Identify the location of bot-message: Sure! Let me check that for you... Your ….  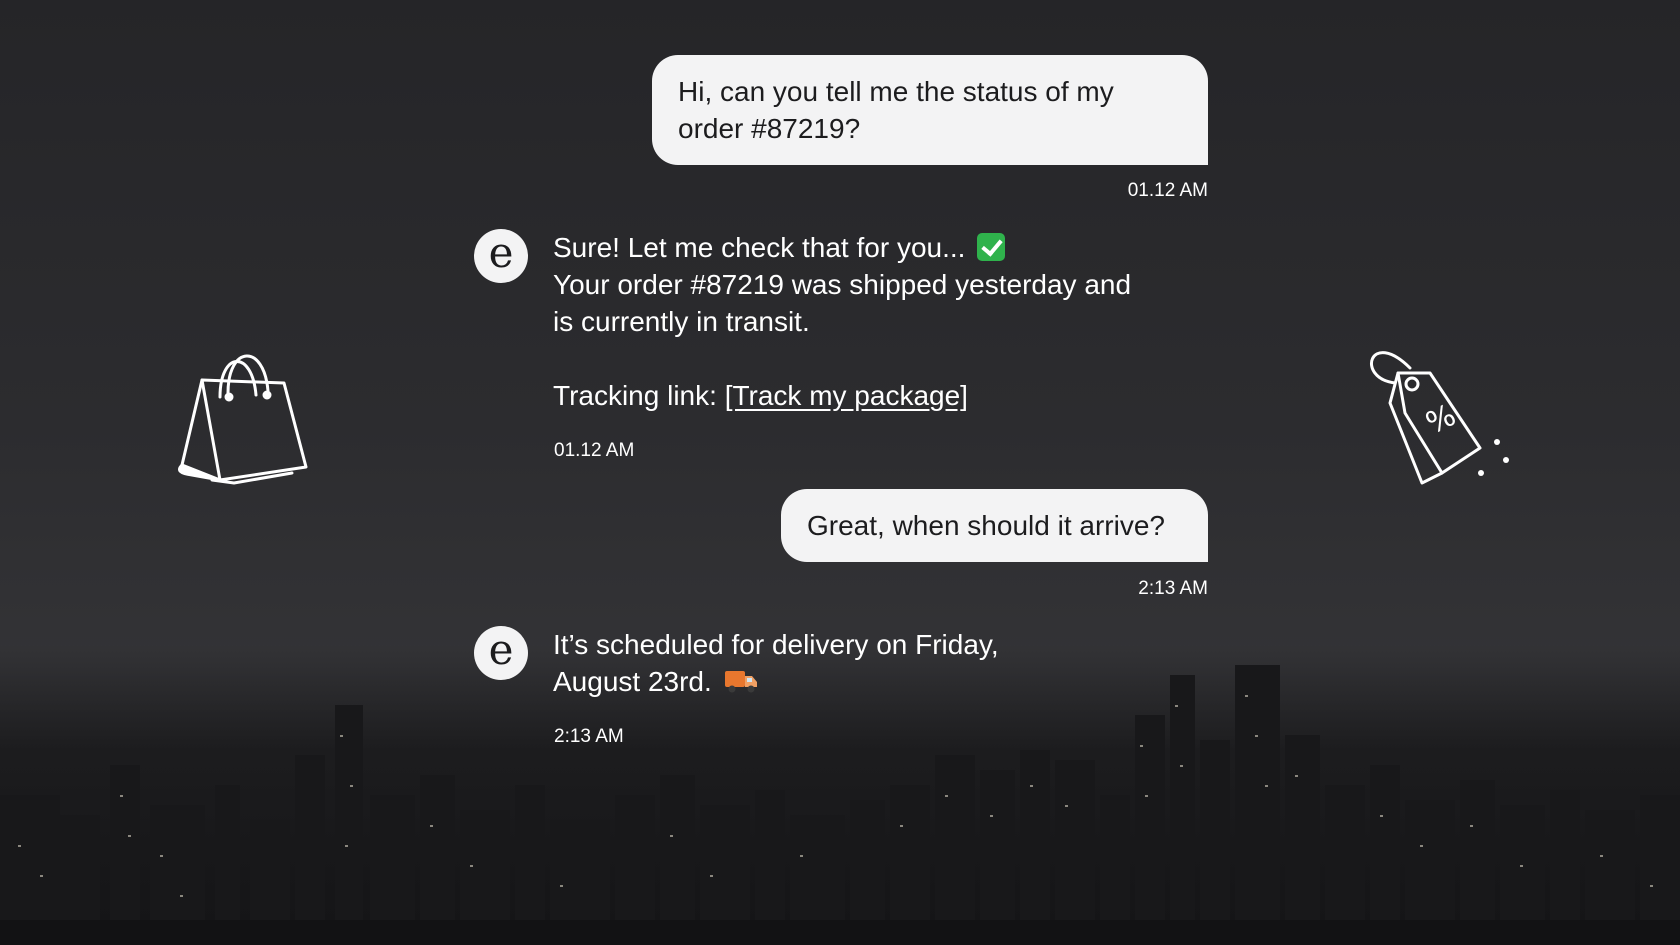
(842, 321).